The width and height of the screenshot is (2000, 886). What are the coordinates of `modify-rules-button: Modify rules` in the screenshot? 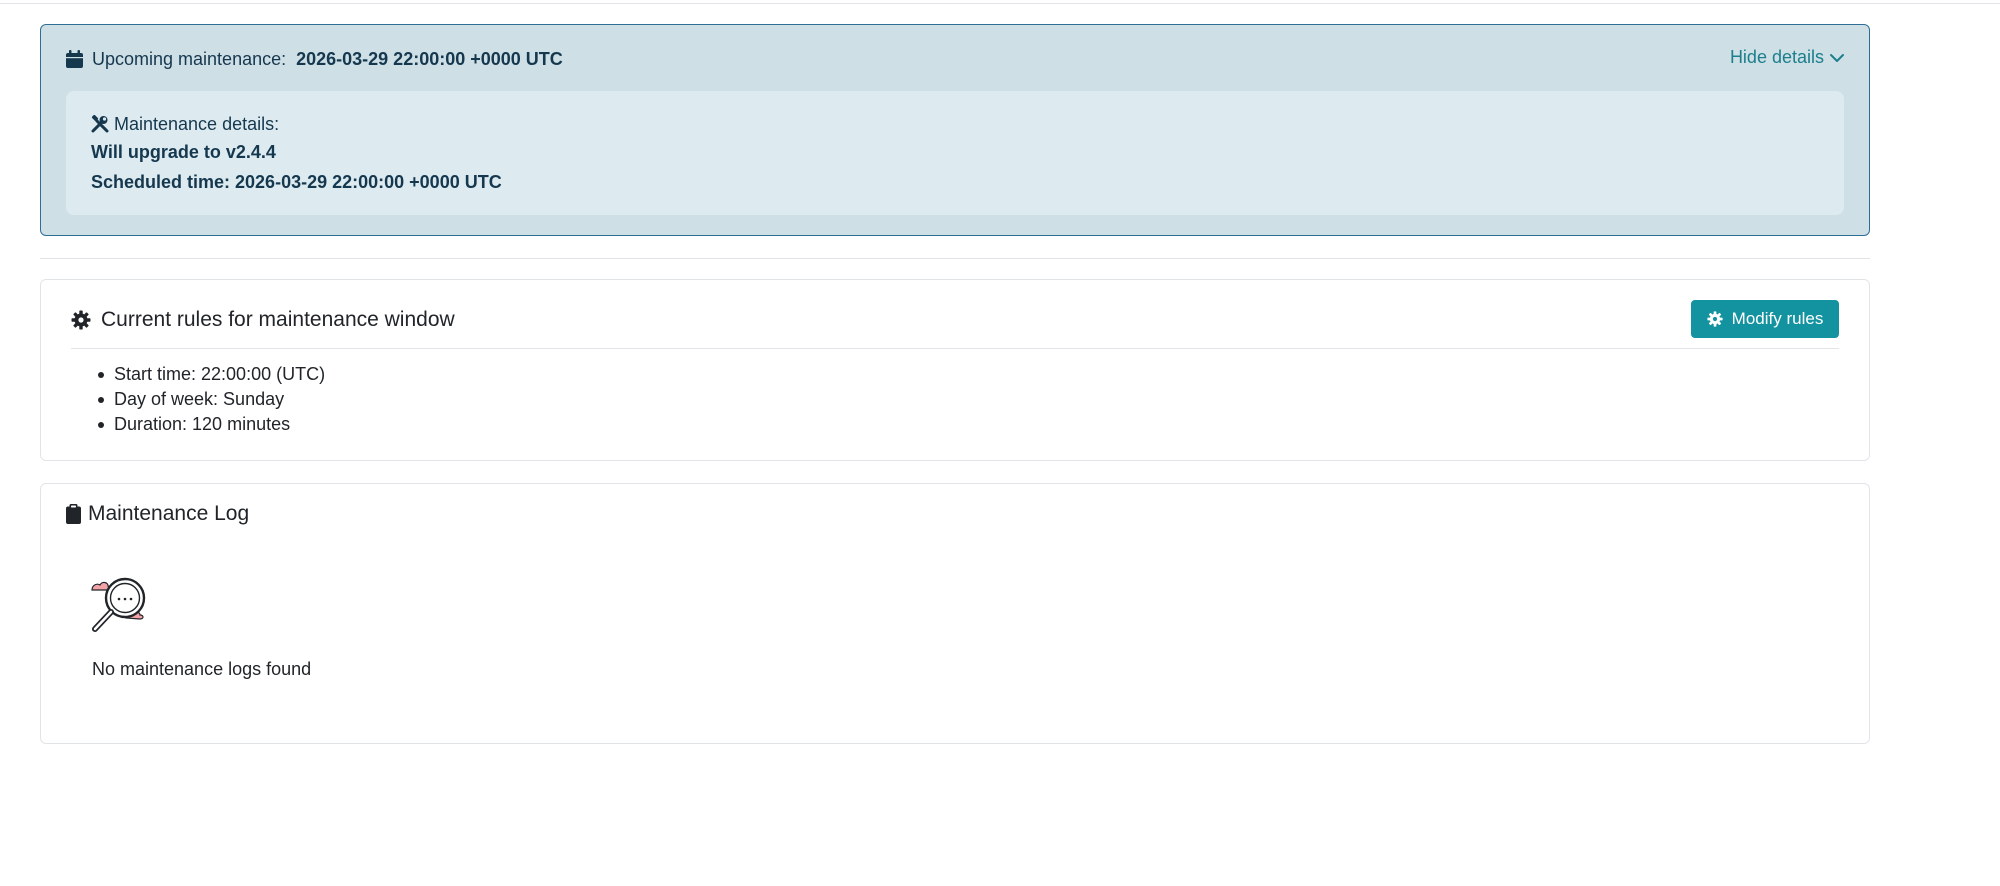 It's located at (1765, 319).